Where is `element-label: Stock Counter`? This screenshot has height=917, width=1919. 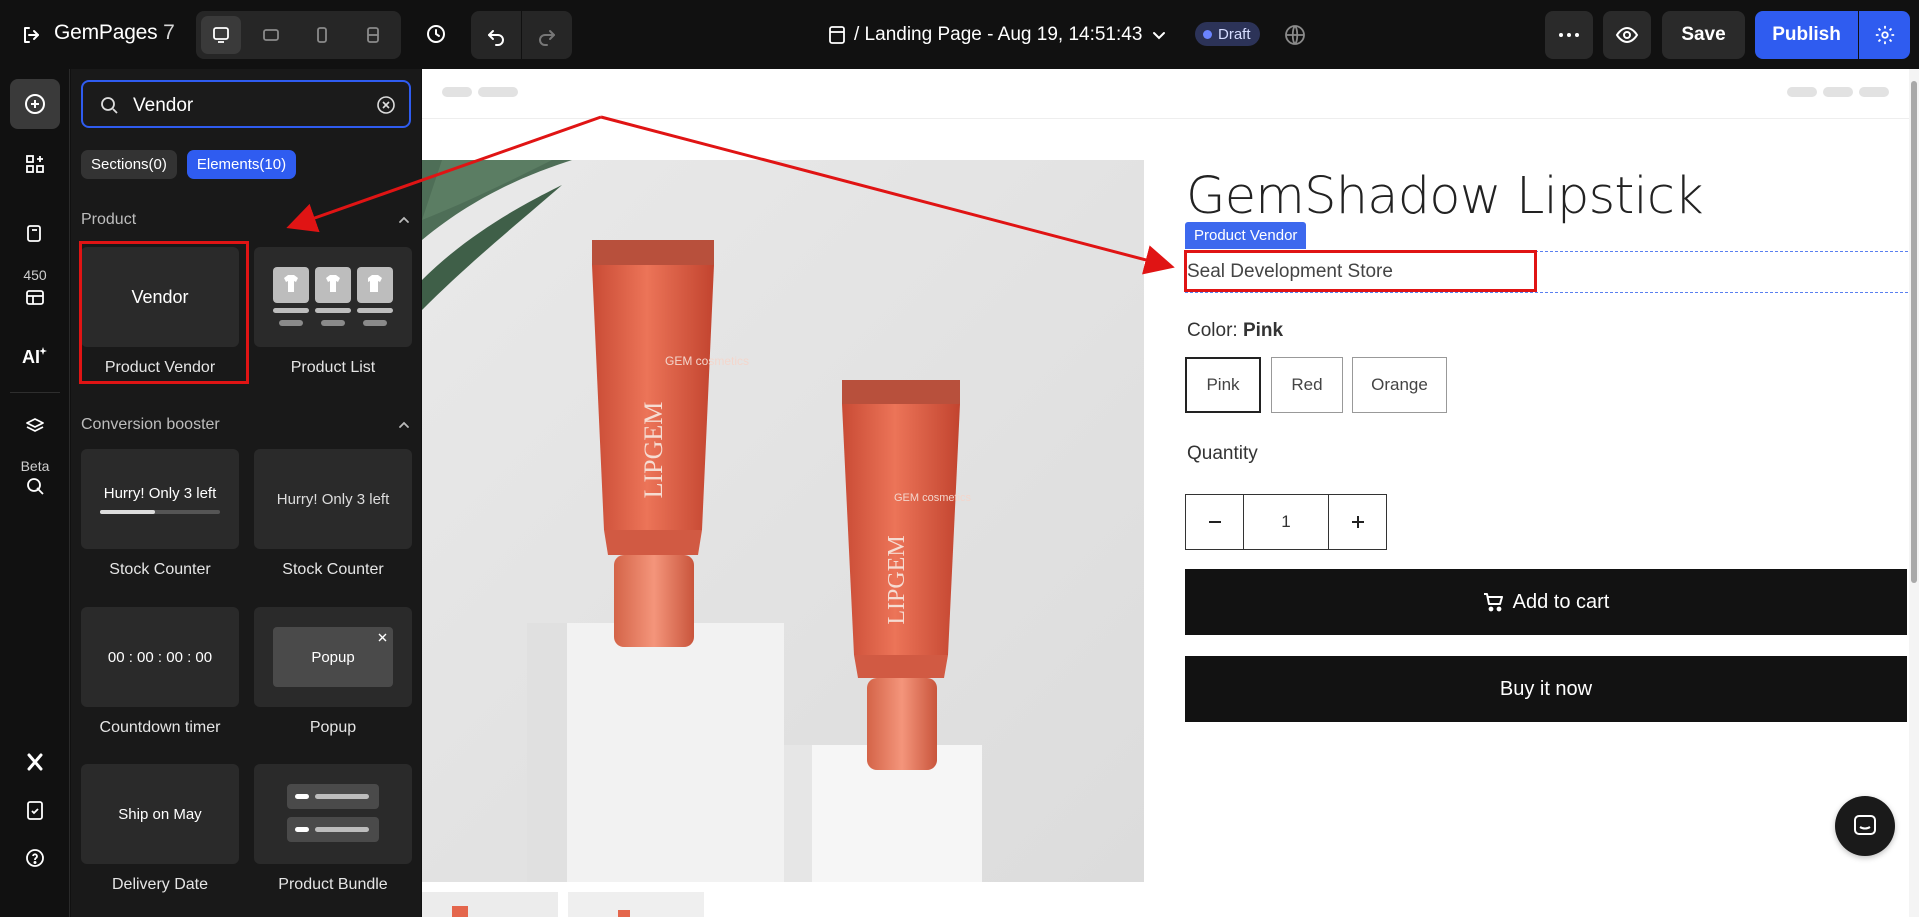 element-label: Stock Counter is located at coordinates (333, 569).